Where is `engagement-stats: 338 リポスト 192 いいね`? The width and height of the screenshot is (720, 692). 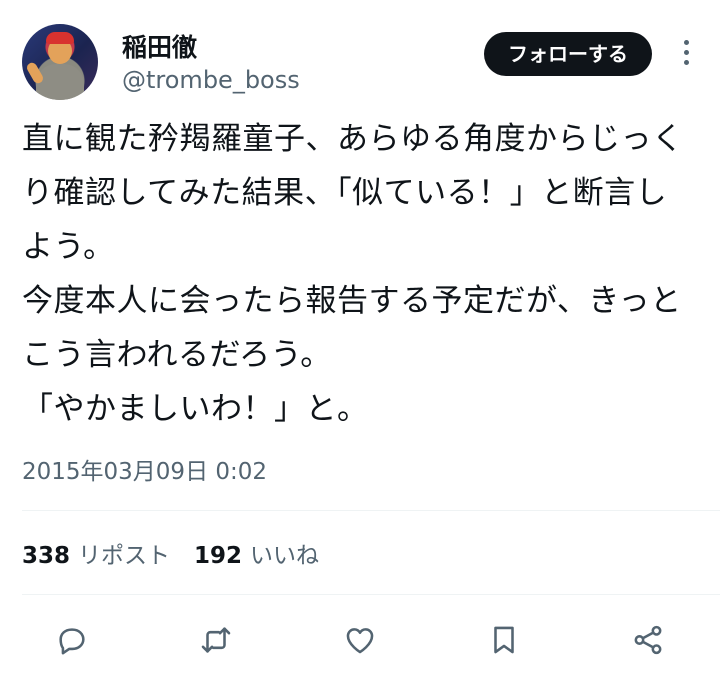 engagement-stats: 338 リポスト 192 いいね is located at coordinates (170, 553).